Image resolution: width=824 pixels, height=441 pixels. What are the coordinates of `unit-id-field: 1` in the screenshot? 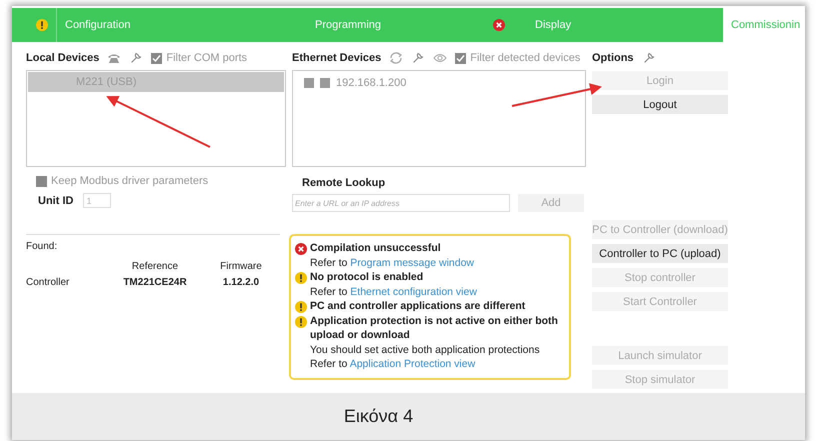 It's located at (97, 200).